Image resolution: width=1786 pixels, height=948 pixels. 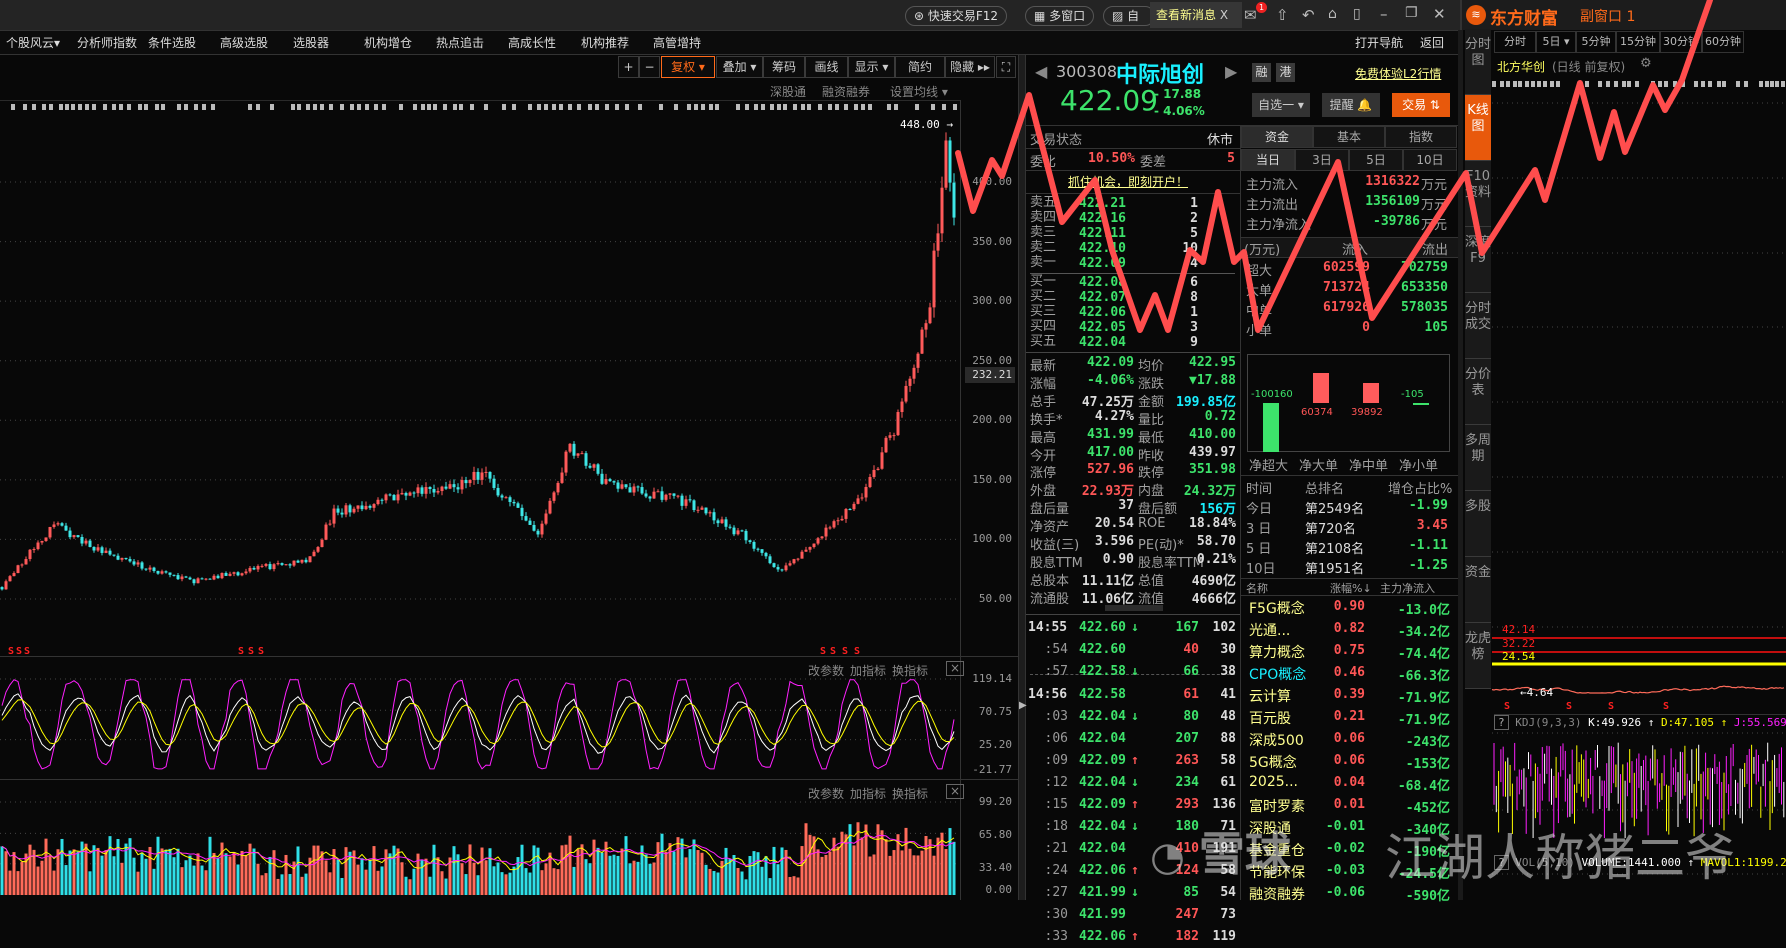 I want to click on side-tab: 龙虎榜, so click(x=1478, y=656).